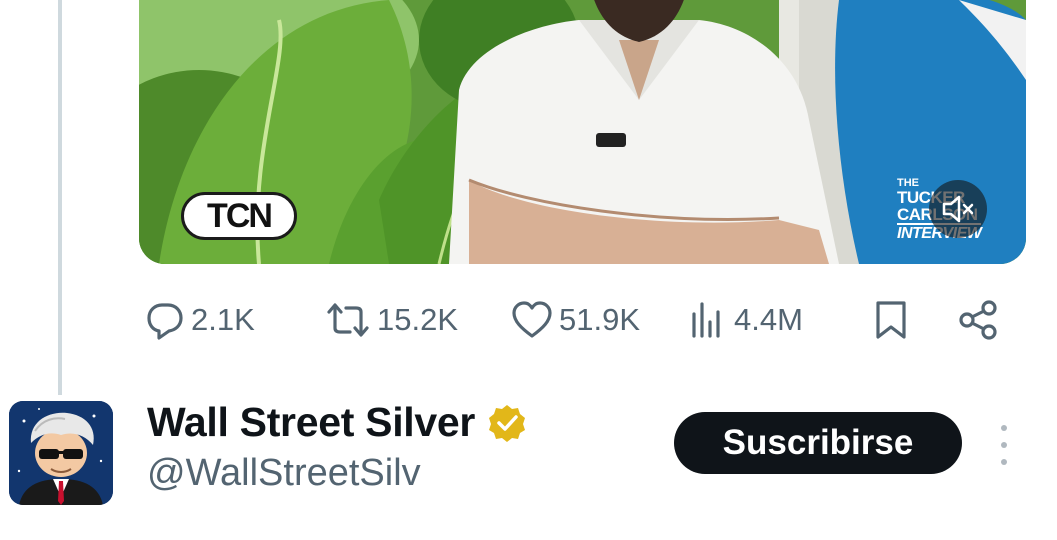 The width and height of the screenshot is (1057, 540). What do you see at coordinates (60, 197) in the screenshot?
I see `thread-connector-line` at bounding box center [60, 197].